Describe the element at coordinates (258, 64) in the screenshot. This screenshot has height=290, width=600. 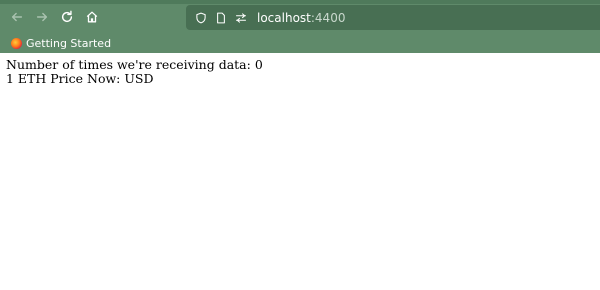
I see `data-count-value: 0` at that location.